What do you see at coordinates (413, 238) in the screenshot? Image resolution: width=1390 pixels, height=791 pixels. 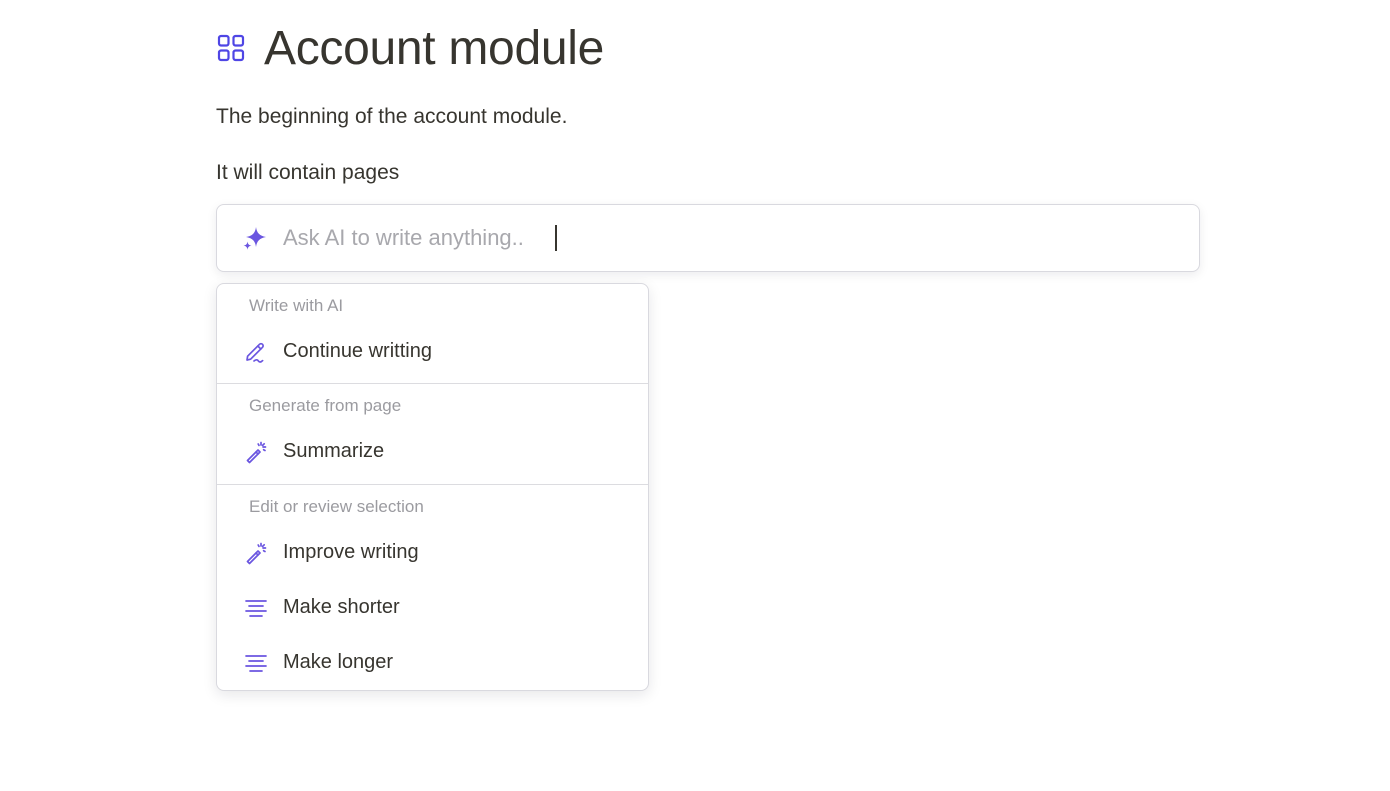 I see `ai-prompt-input` at bounding box center [413, 238].